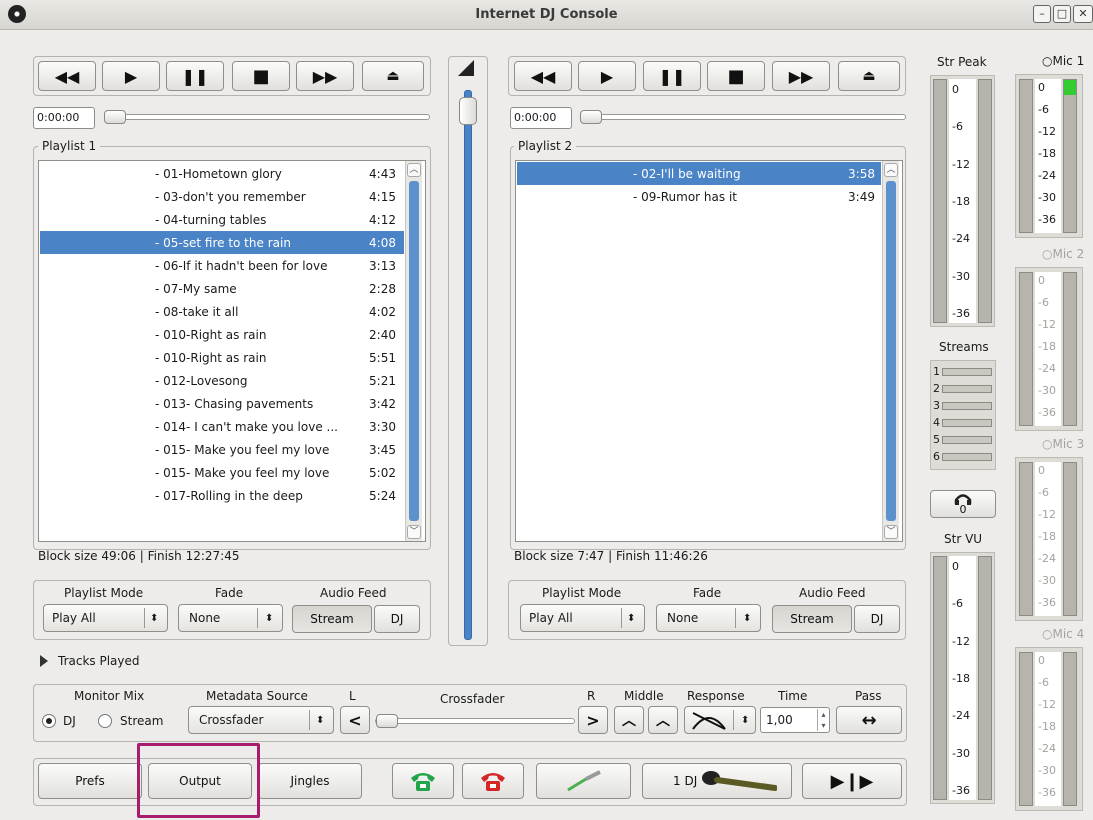 This screenshot has height=820, width=1093. Describe the element at coordinates (963, 504) in the screenshot. I see `listeners-button: 0` at that location.